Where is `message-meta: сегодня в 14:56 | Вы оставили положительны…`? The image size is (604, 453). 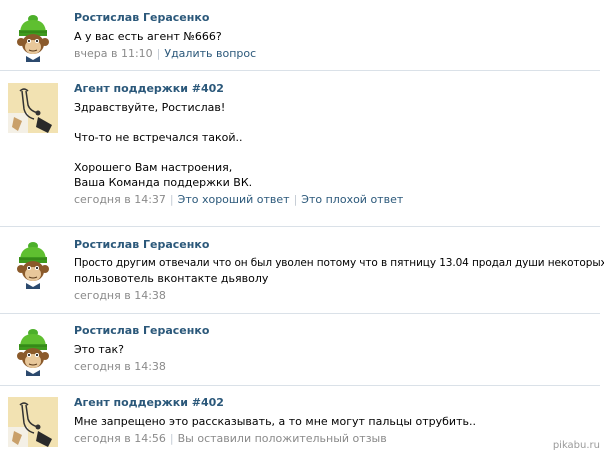 message-meta: сегодня в 14:56 | Вы оставили положительны… is located at coordinates (336, 439).